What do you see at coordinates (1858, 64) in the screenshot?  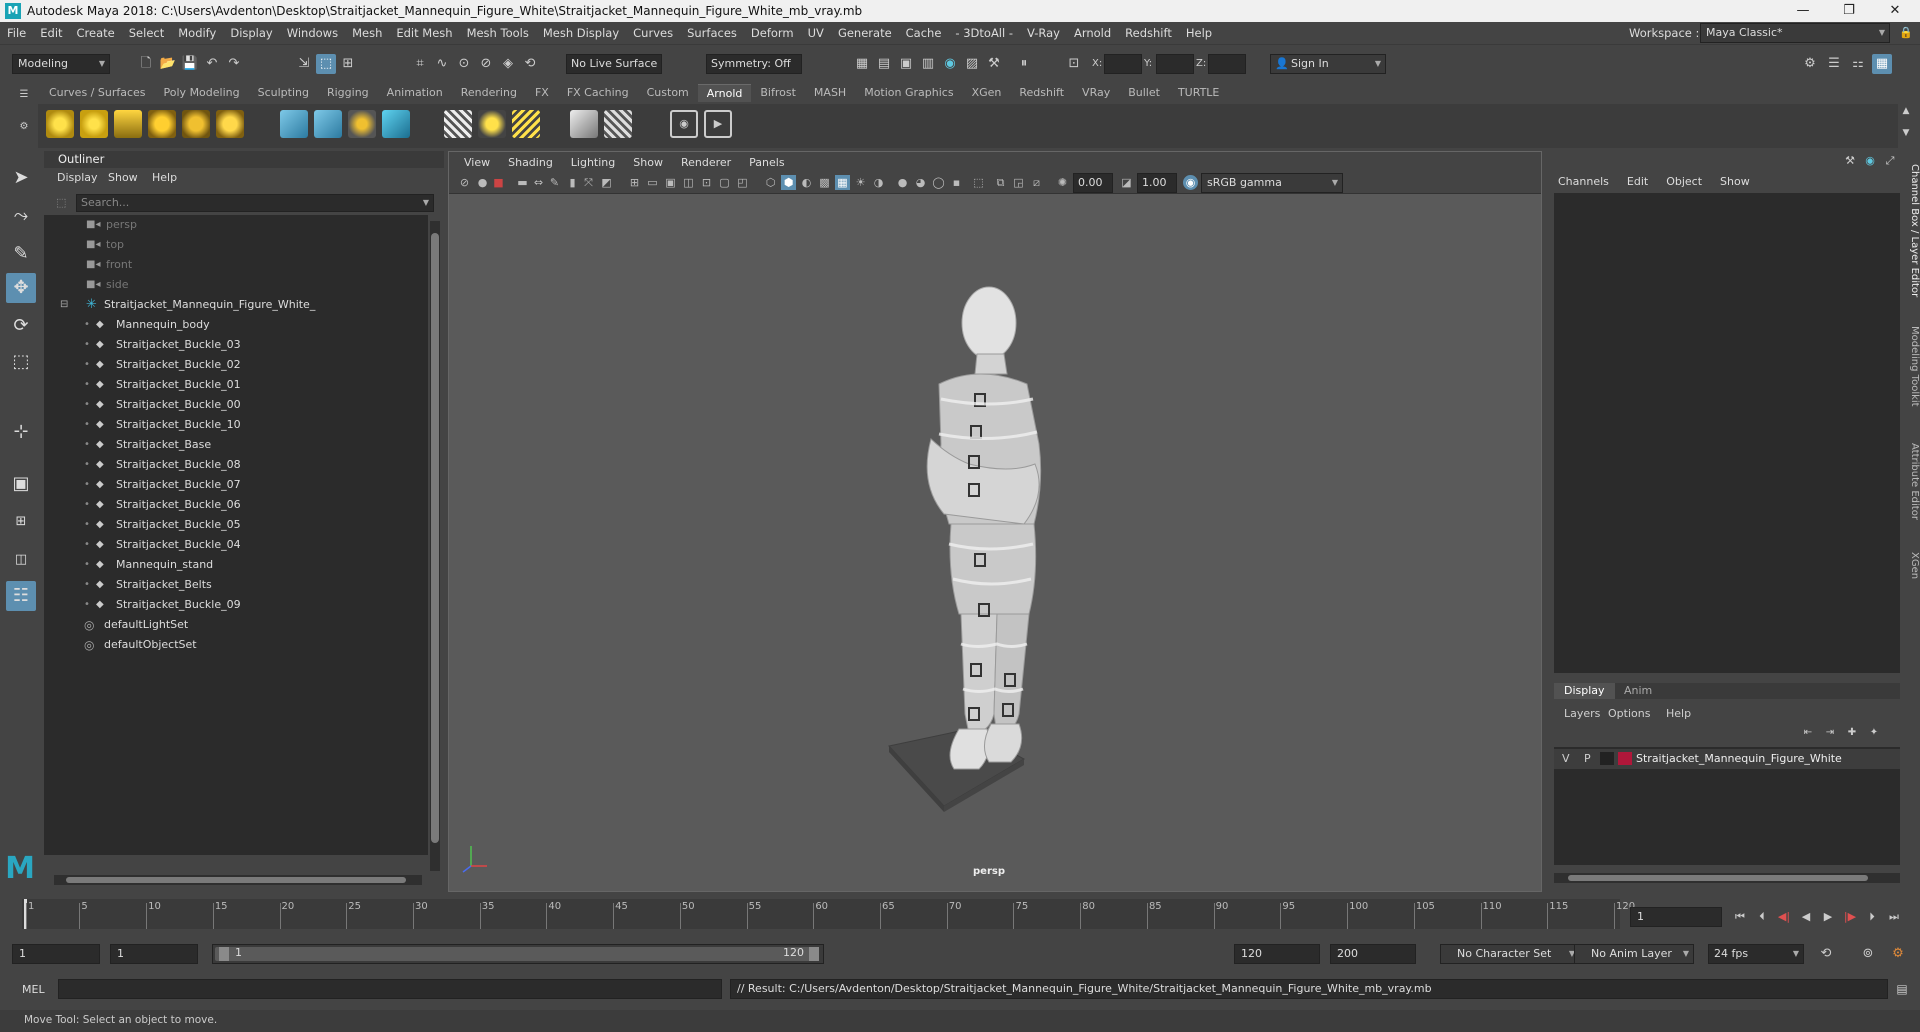 I see `tool-settings-icon: ⚏` at bounding box center [1858, 64].